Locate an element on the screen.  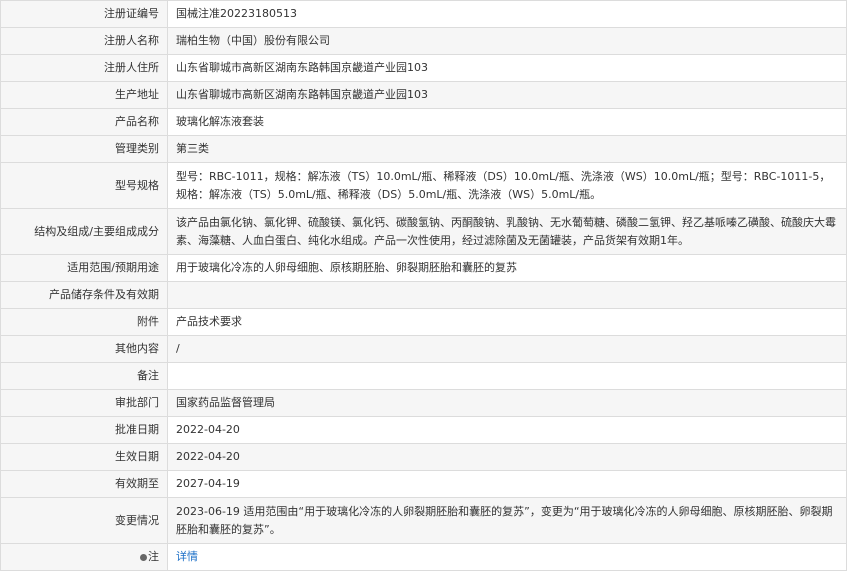
value-other-content: / is located at coordinates (507, 349).